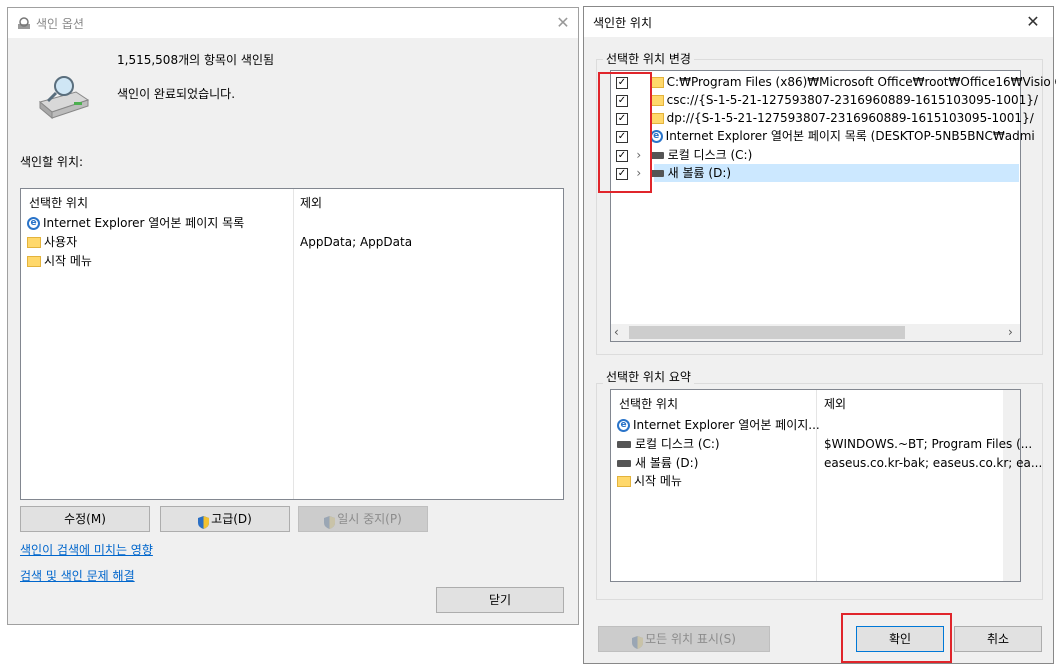 The width and height of the screenshot is (1056, 670). Describe the element at coordinates (648, 58) in the screenshot. I see `change-locations-label: 선택한 위치 변경` at that location.